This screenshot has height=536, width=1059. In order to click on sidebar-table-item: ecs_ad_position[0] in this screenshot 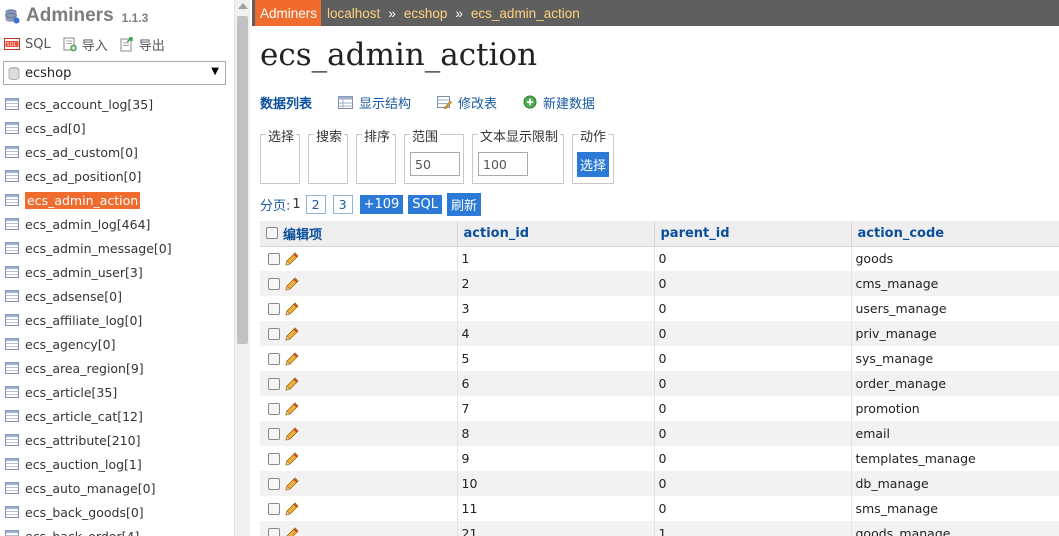, I will do `click(117, 176)`.